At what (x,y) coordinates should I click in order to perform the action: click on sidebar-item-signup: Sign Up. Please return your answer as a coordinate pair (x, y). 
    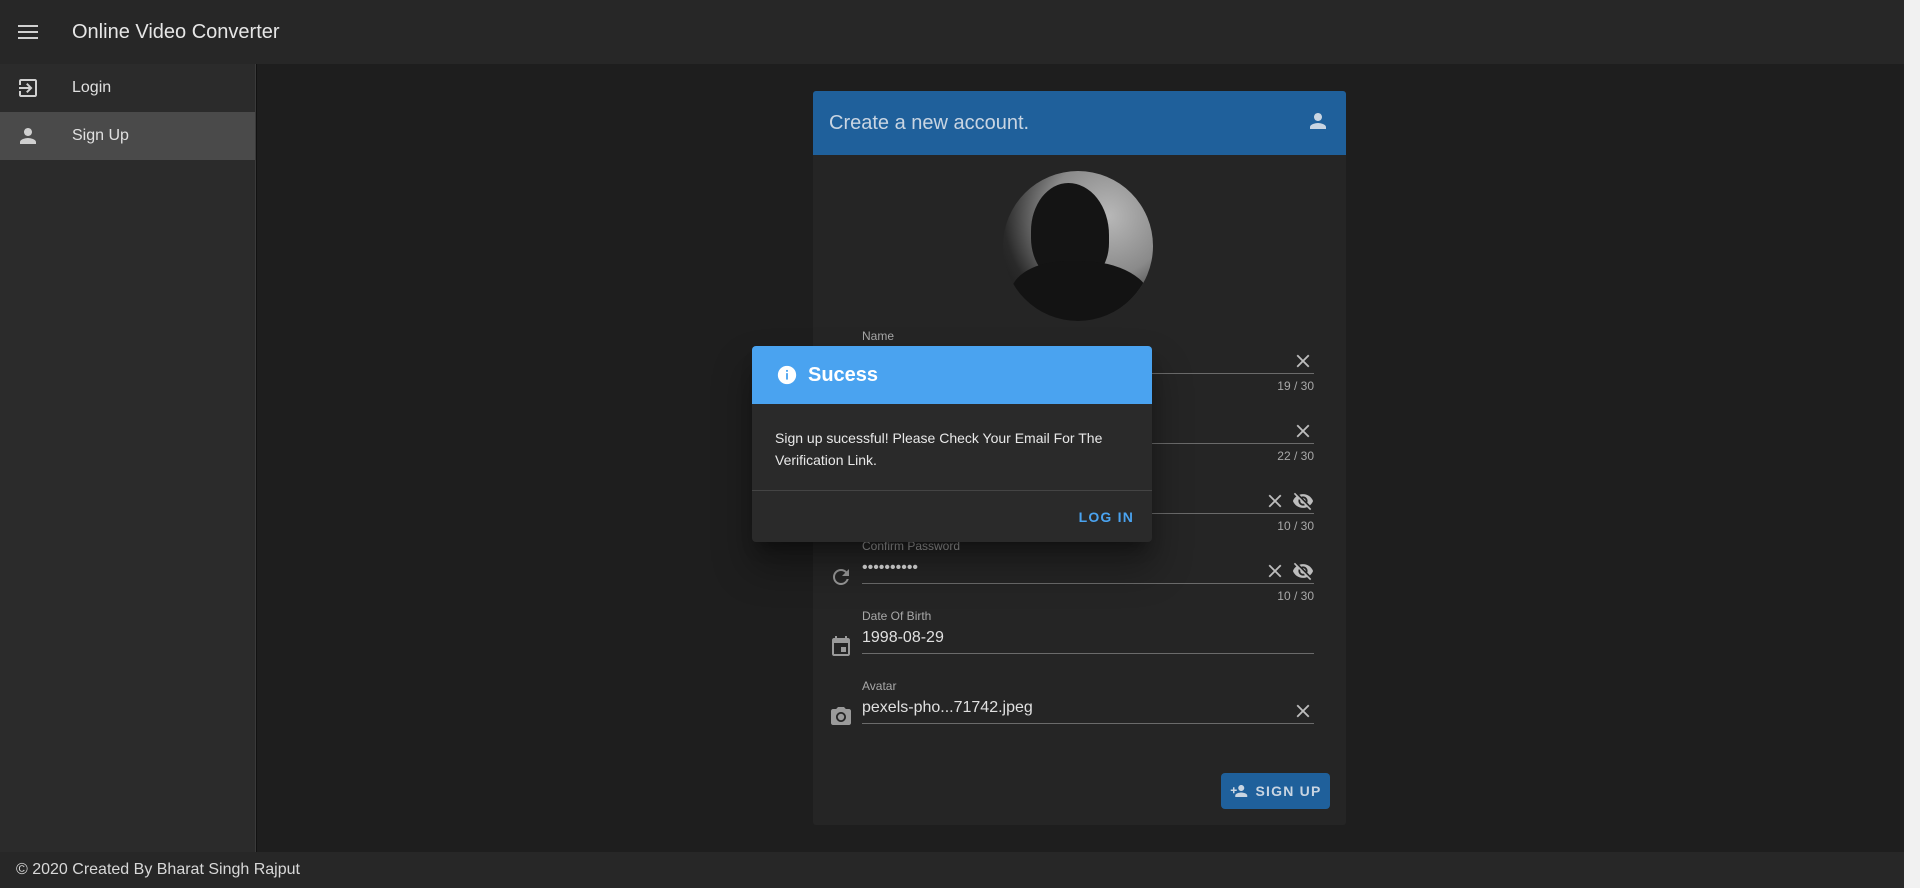
    Looking at the image, I should click on (127, 136).